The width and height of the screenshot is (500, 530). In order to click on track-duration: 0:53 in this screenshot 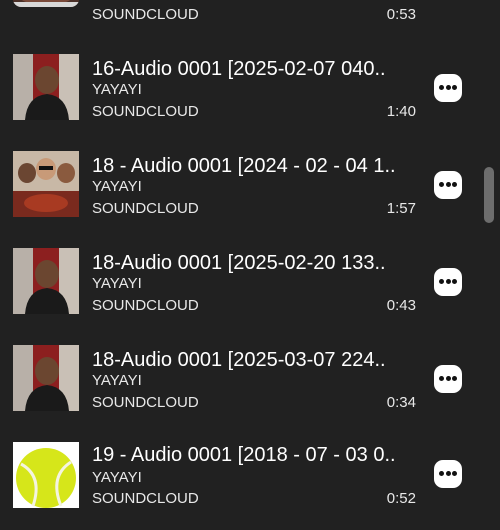, I will do `click(401, 14)`.